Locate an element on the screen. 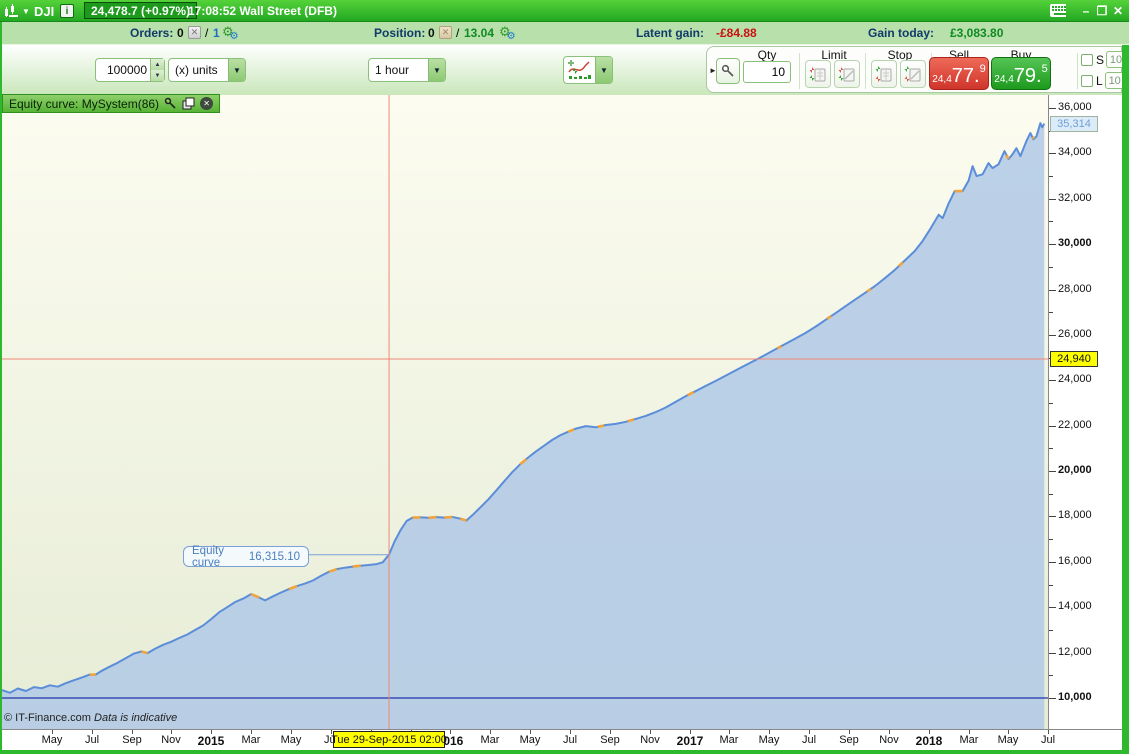 This screenshot has width=1129, height=754. orders-pending: 1 is located at coordinates (216, 33).